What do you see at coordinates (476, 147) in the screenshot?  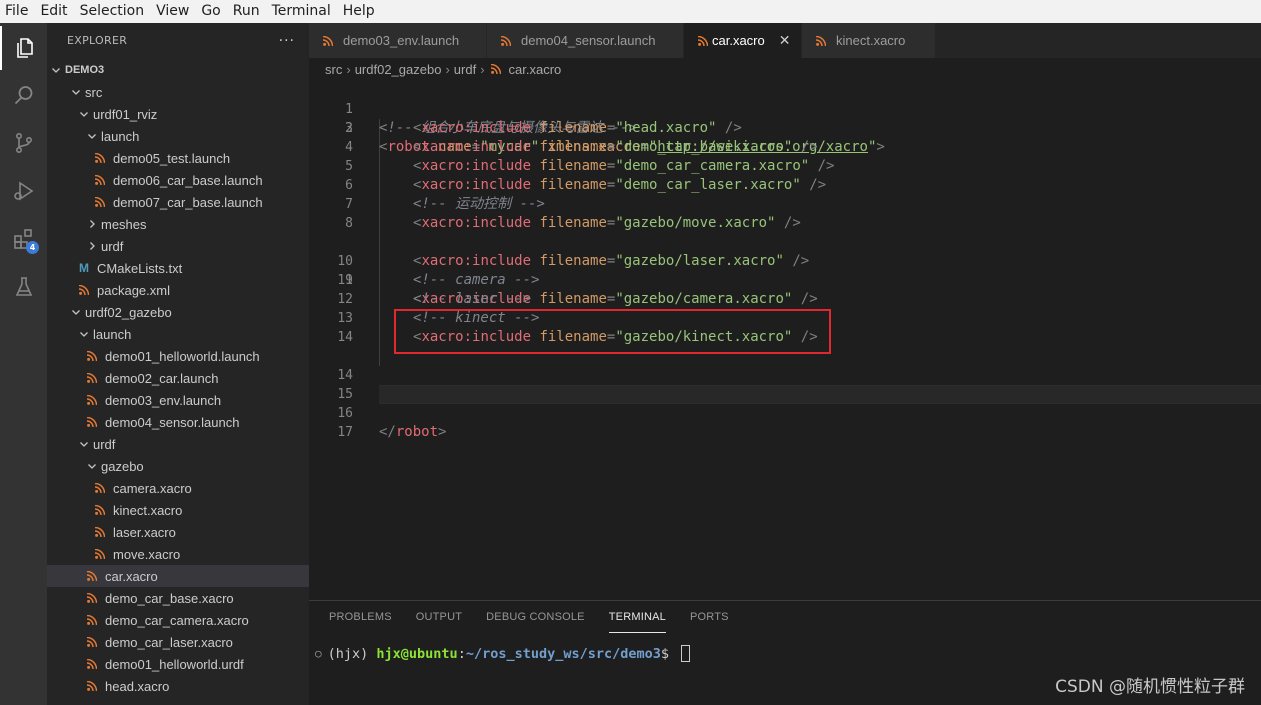 I see `tag: xacro:include` at bounding box center [476, 147].